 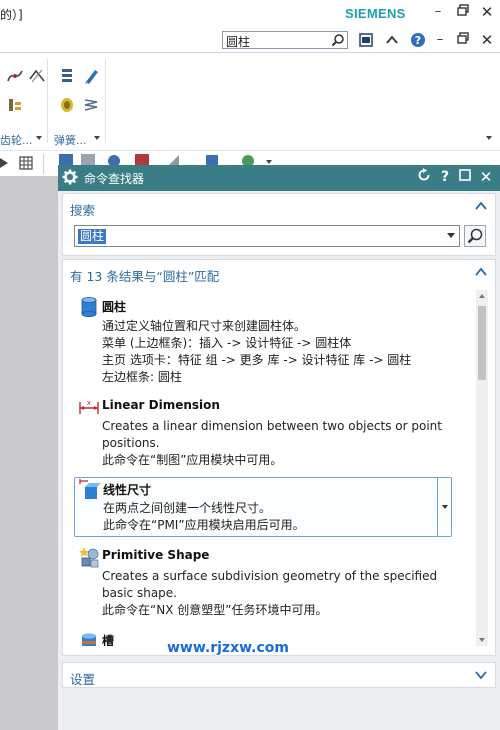 I want to click on spring-icon, so click(x=91, y=105).